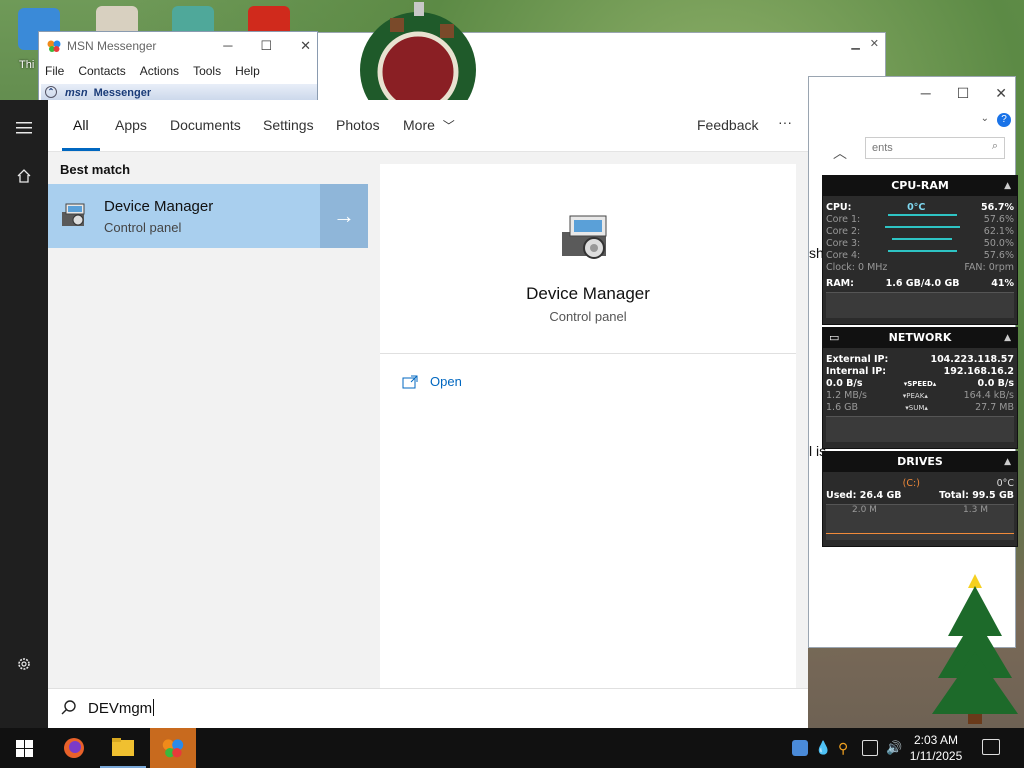 The height and width of the screenshot is (768, 1024). I want to click on internal-ip-row: Internal IP: 192.168.16.2, so click(920, 372).